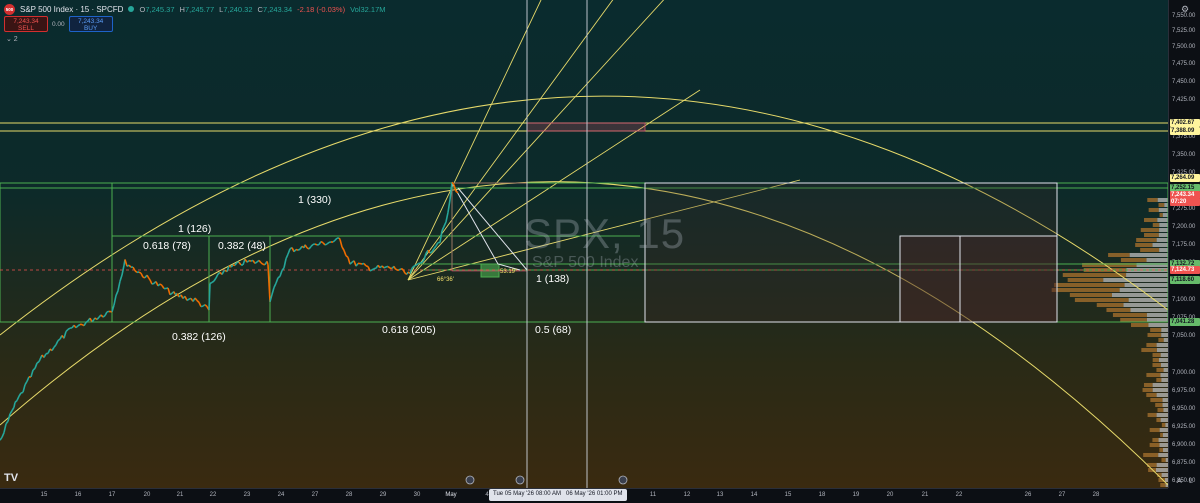  What do you see at coordinates (281, 495) in the screenshot?
I see `time-tick: 24` at bounding box center [281, 495].